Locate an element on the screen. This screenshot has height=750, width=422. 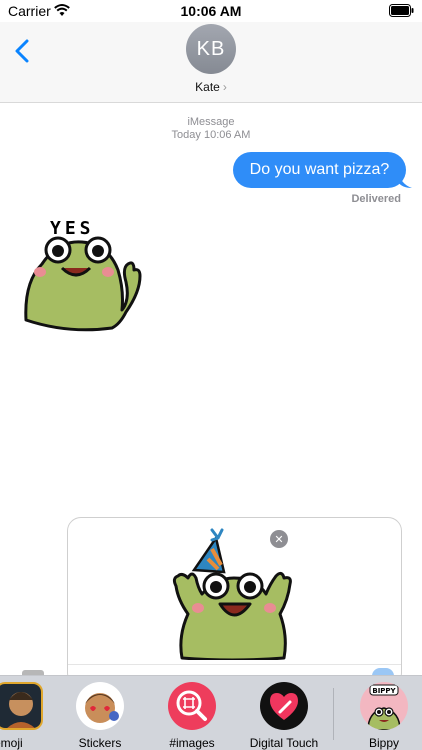
contact-name-button: Kate › is located at coordinates (211, 87).